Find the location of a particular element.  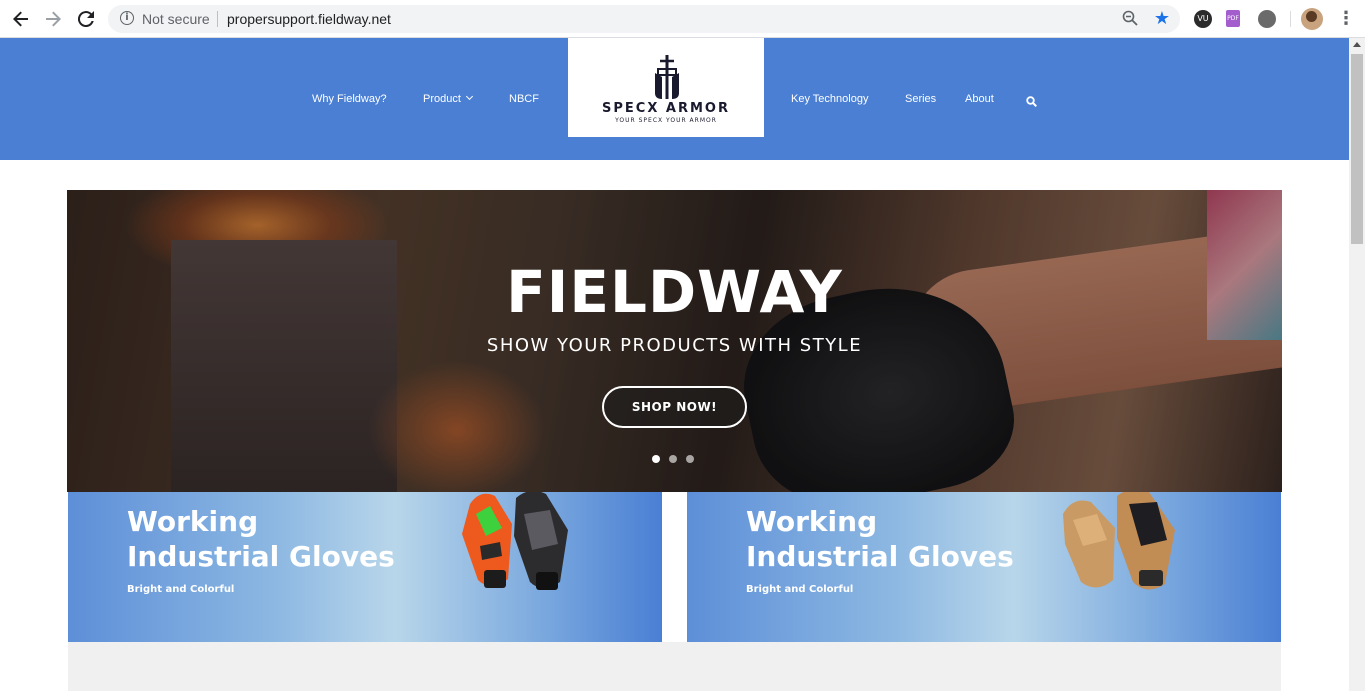

extension-vu-icon: VU is located at coordinates (1203, 19).